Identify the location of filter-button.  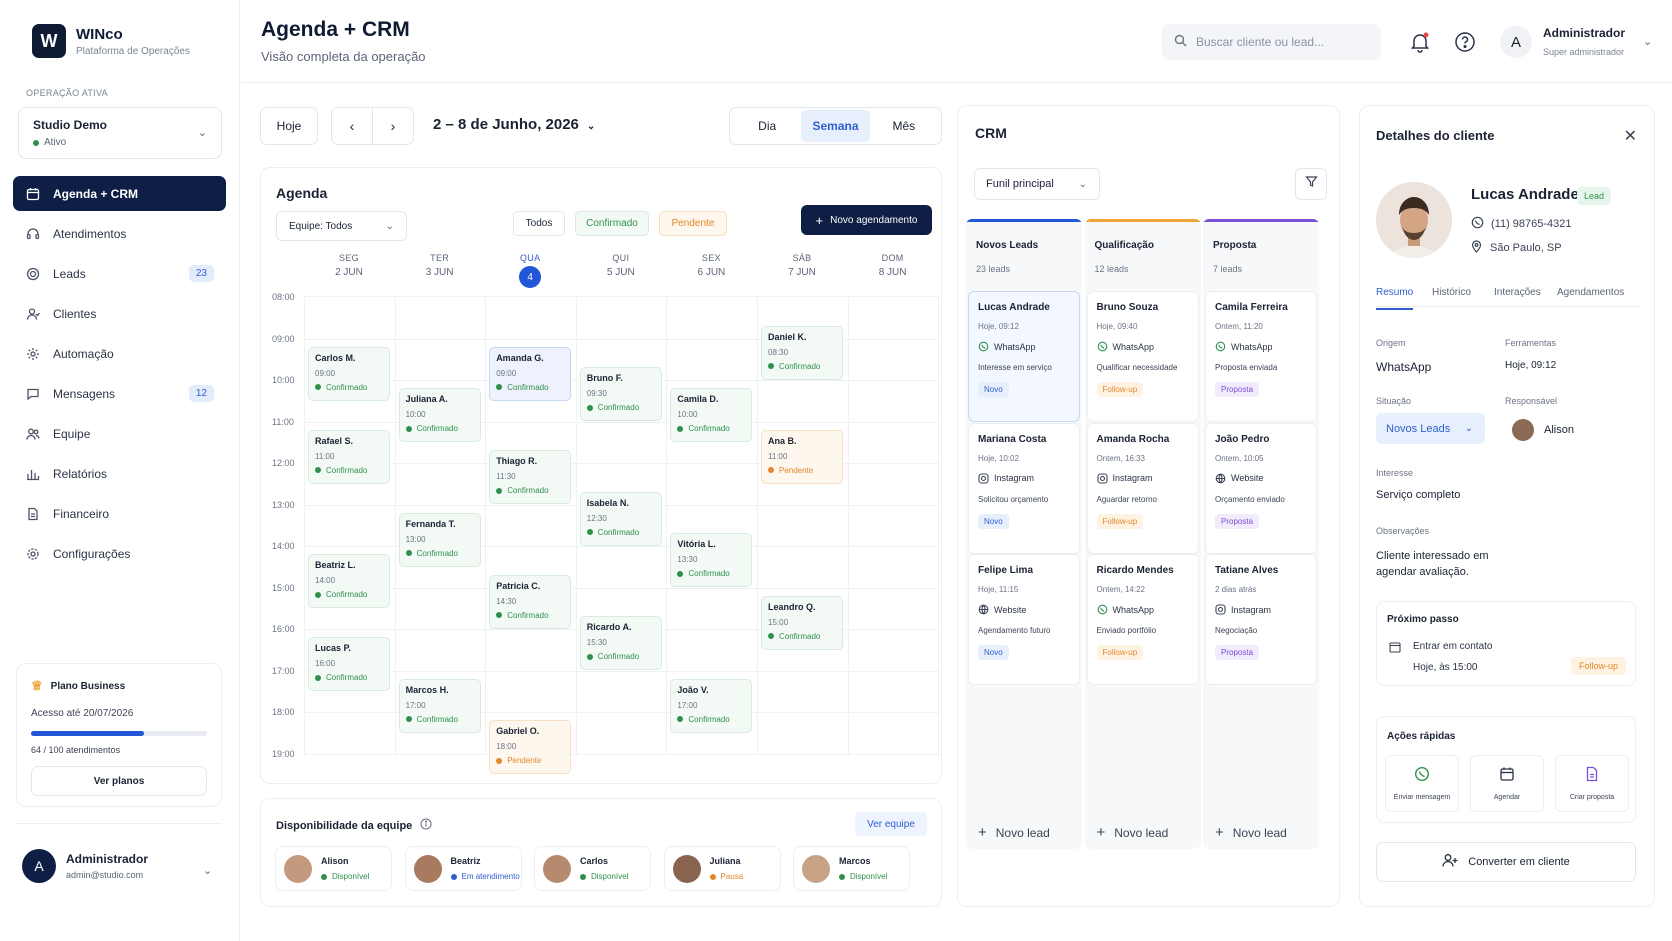
(1311, 184).